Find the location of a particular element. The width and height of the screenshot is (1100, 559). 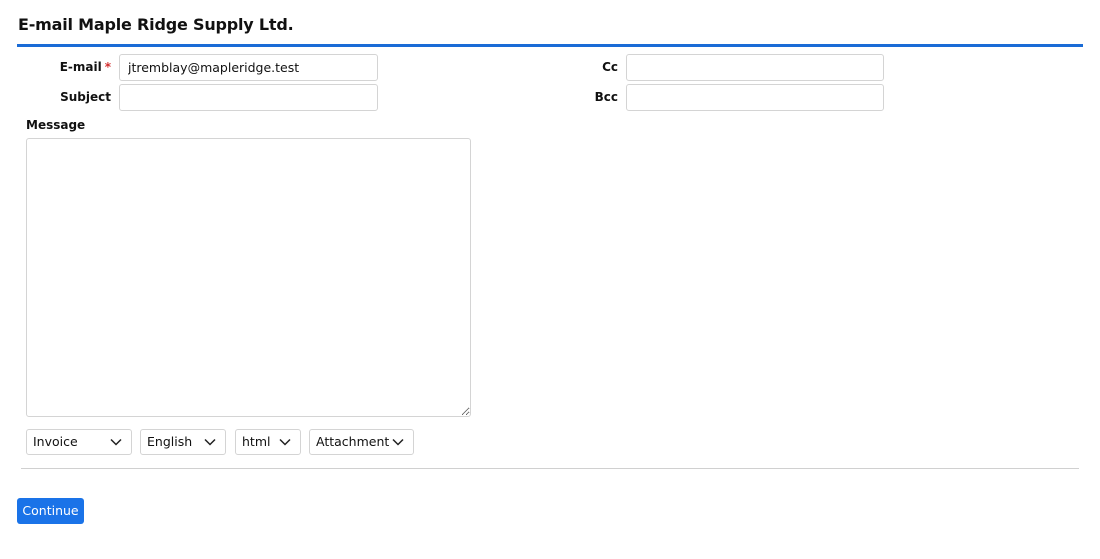

required-mark: * is located at coordinates (107, 67).